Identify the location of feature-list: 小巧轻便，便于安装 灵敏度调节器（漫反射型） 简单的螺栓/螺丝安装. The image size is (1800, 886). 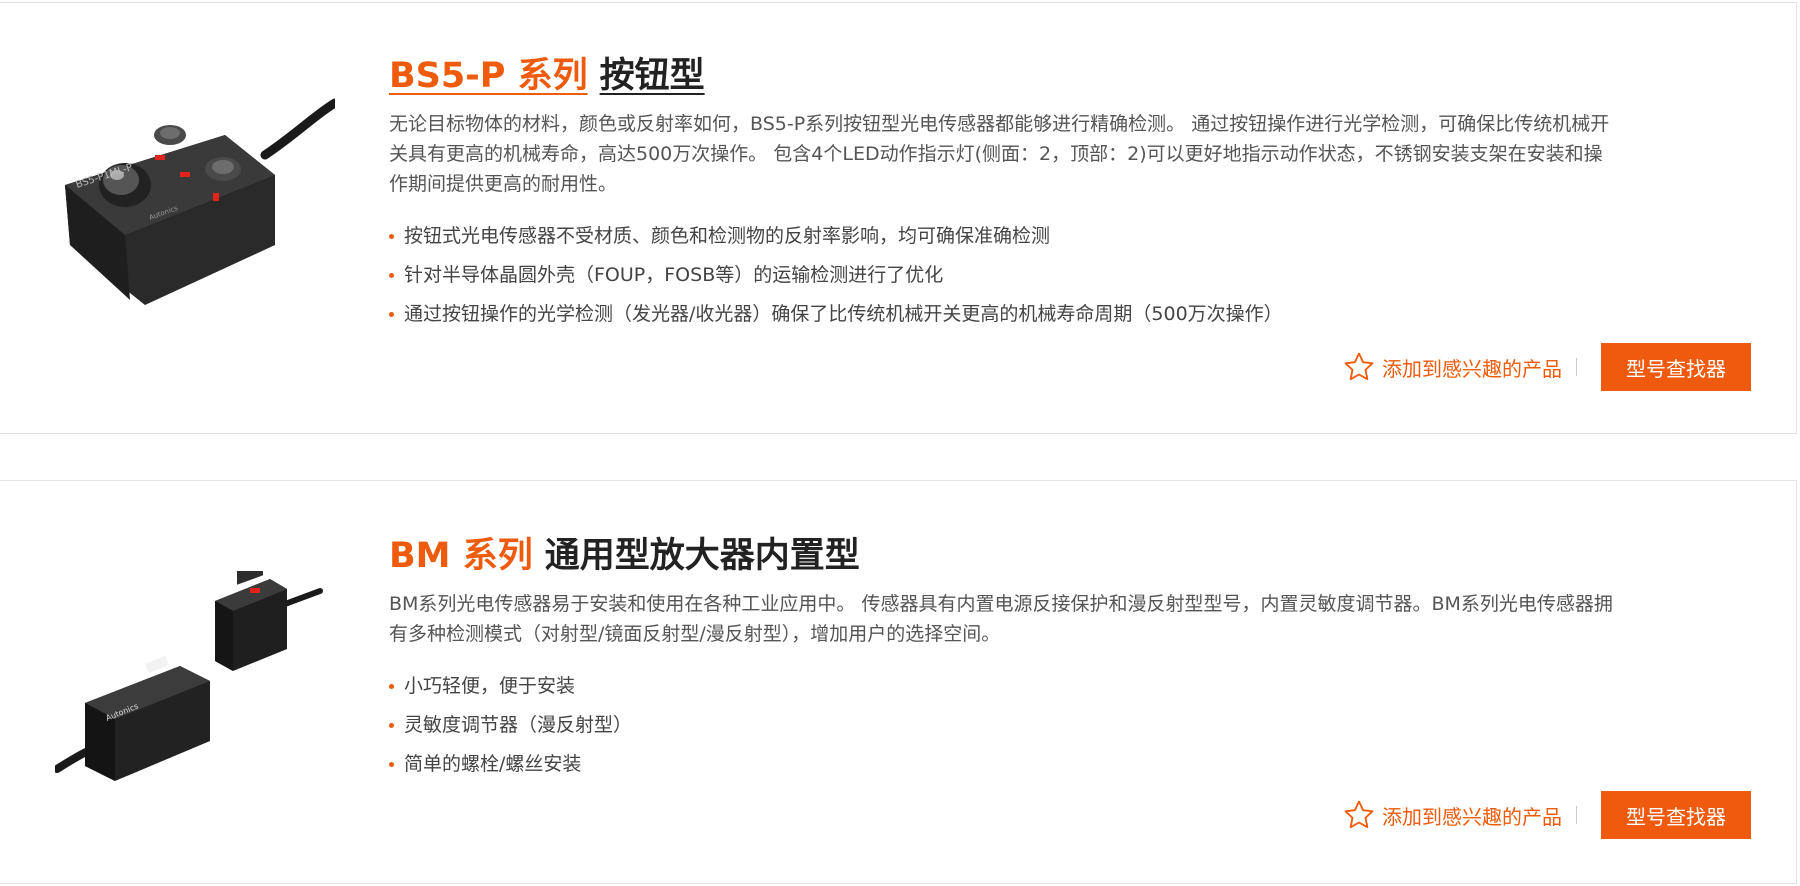
(1004, 725).